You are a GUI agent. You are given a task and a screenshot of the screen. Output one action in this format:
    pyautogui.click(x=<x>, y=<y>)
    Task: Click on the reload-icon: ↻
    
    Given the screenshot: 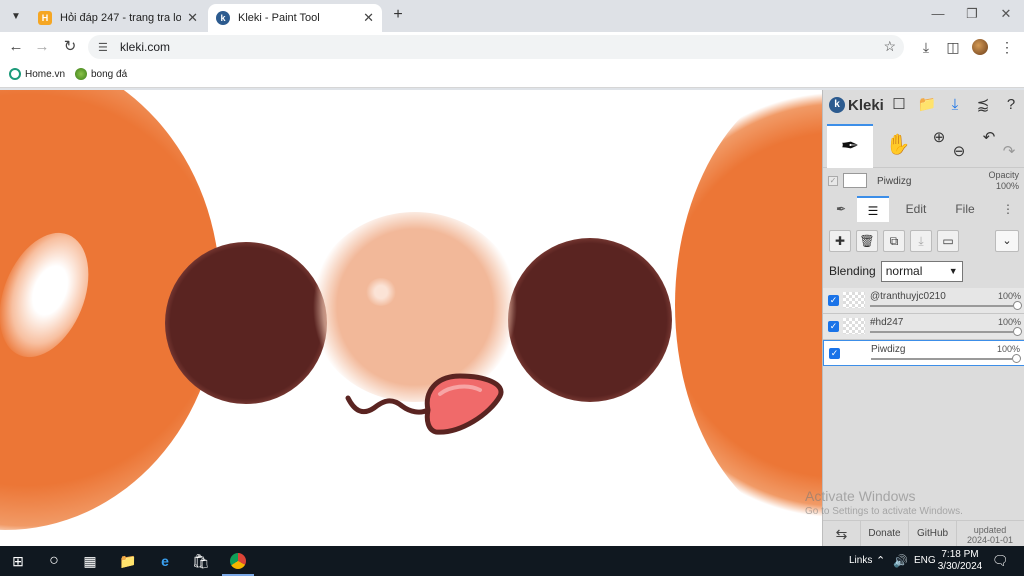 What is the action you would take?
    pyautogui.click(x=70, y=47)
    